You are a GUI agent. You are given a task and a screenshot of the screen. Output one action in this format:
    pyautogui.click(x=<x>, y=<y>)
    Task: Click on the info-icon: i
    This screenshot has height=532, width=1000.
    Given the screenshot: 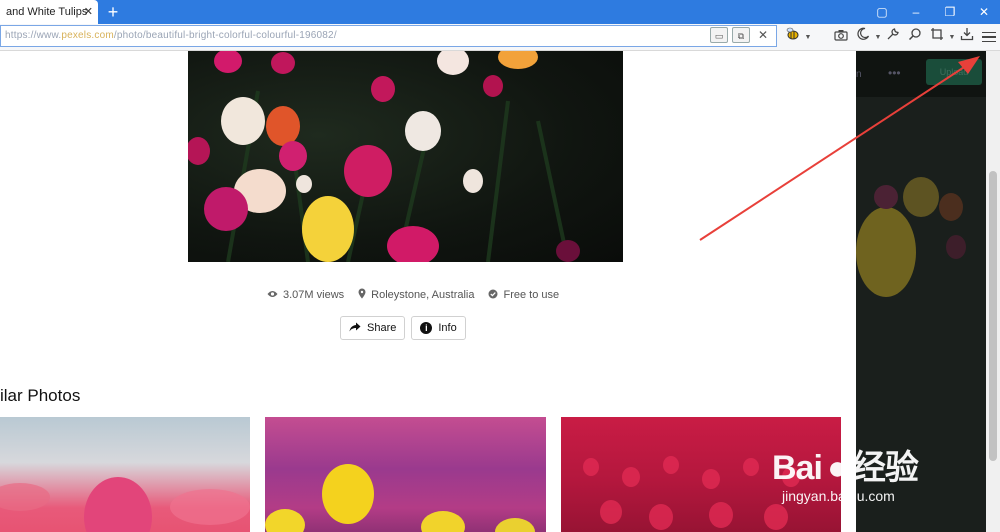 What is the action you would take?
    pyautogui.click(x=426, y=328)
    